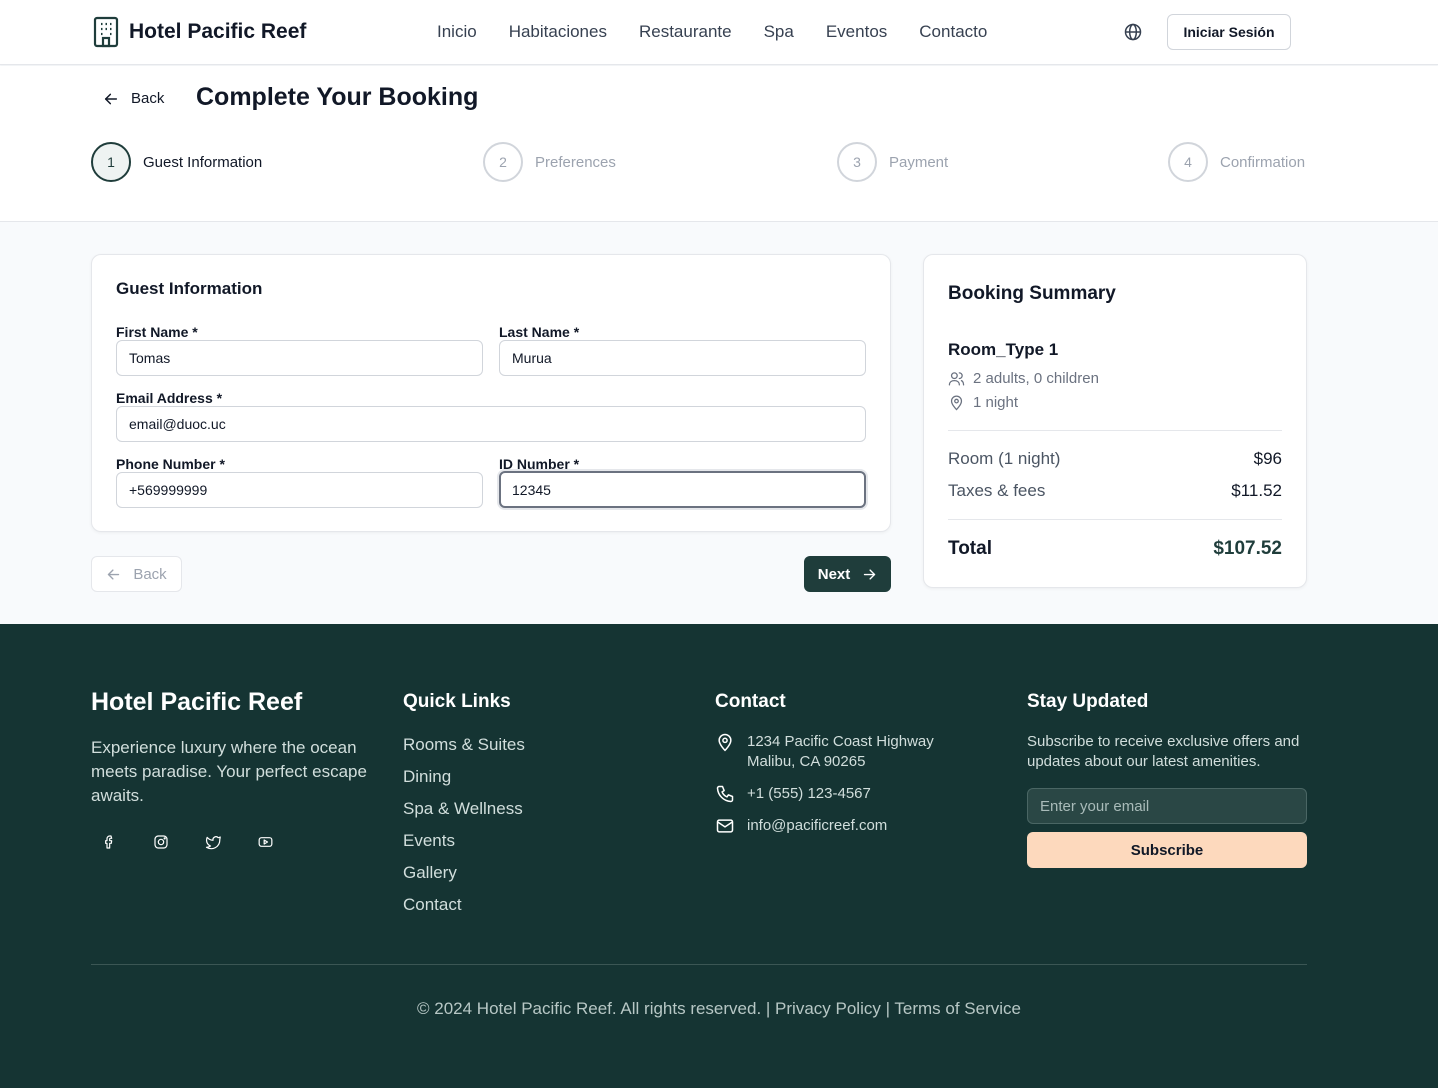 This screenshot has width=1438, height=1088. Describe the element at coordinates (148, 98) in the screenshot. I see `back-link-label: Back` at that location.